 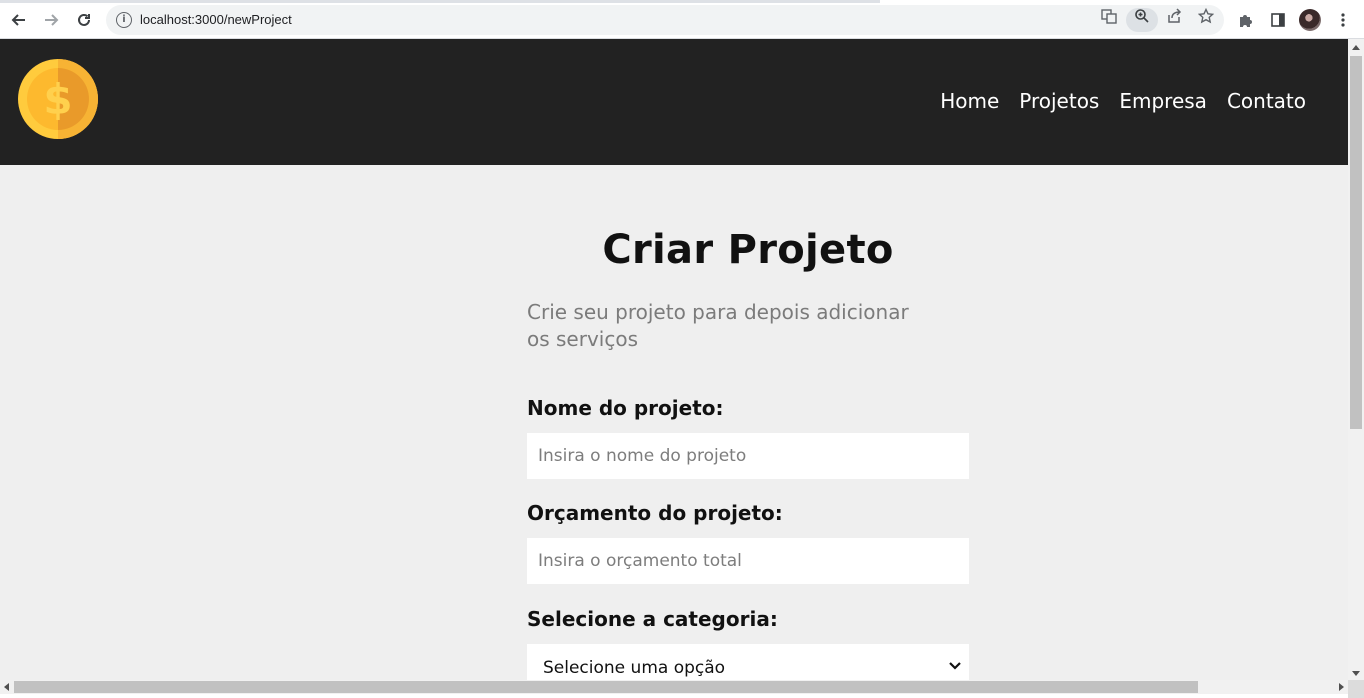 I want to click on scroll-down-arrow-icon, so click(x=1356, y=673).